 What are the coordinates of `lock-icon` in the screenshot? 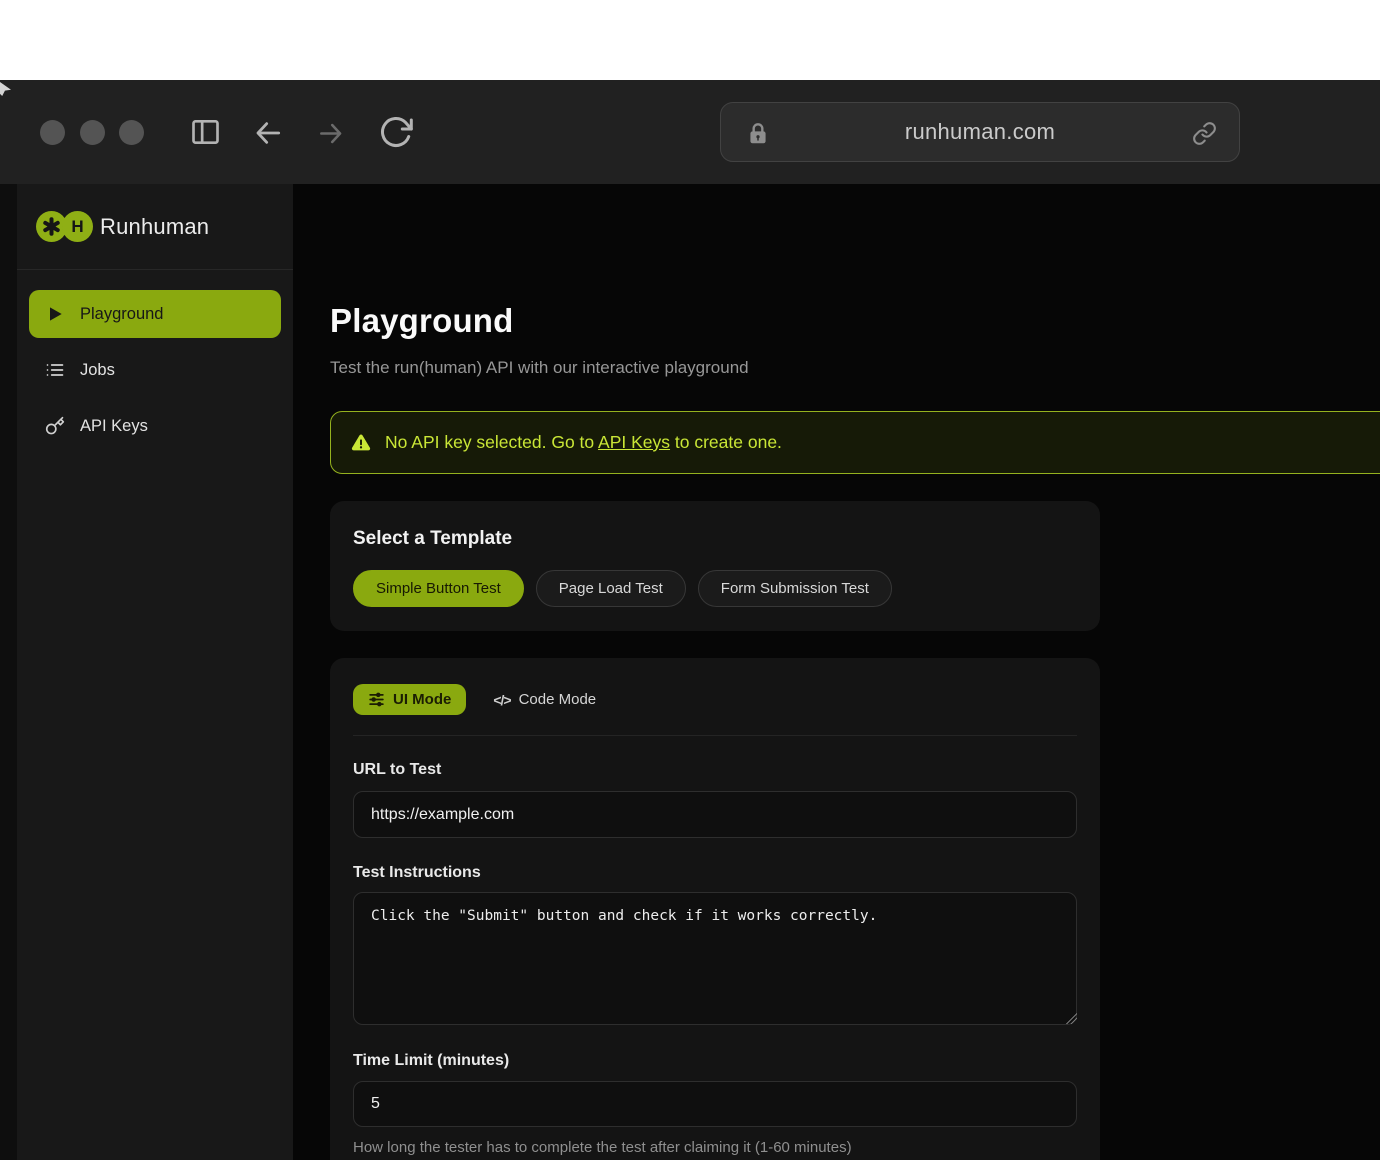 It's located at (758, 133).